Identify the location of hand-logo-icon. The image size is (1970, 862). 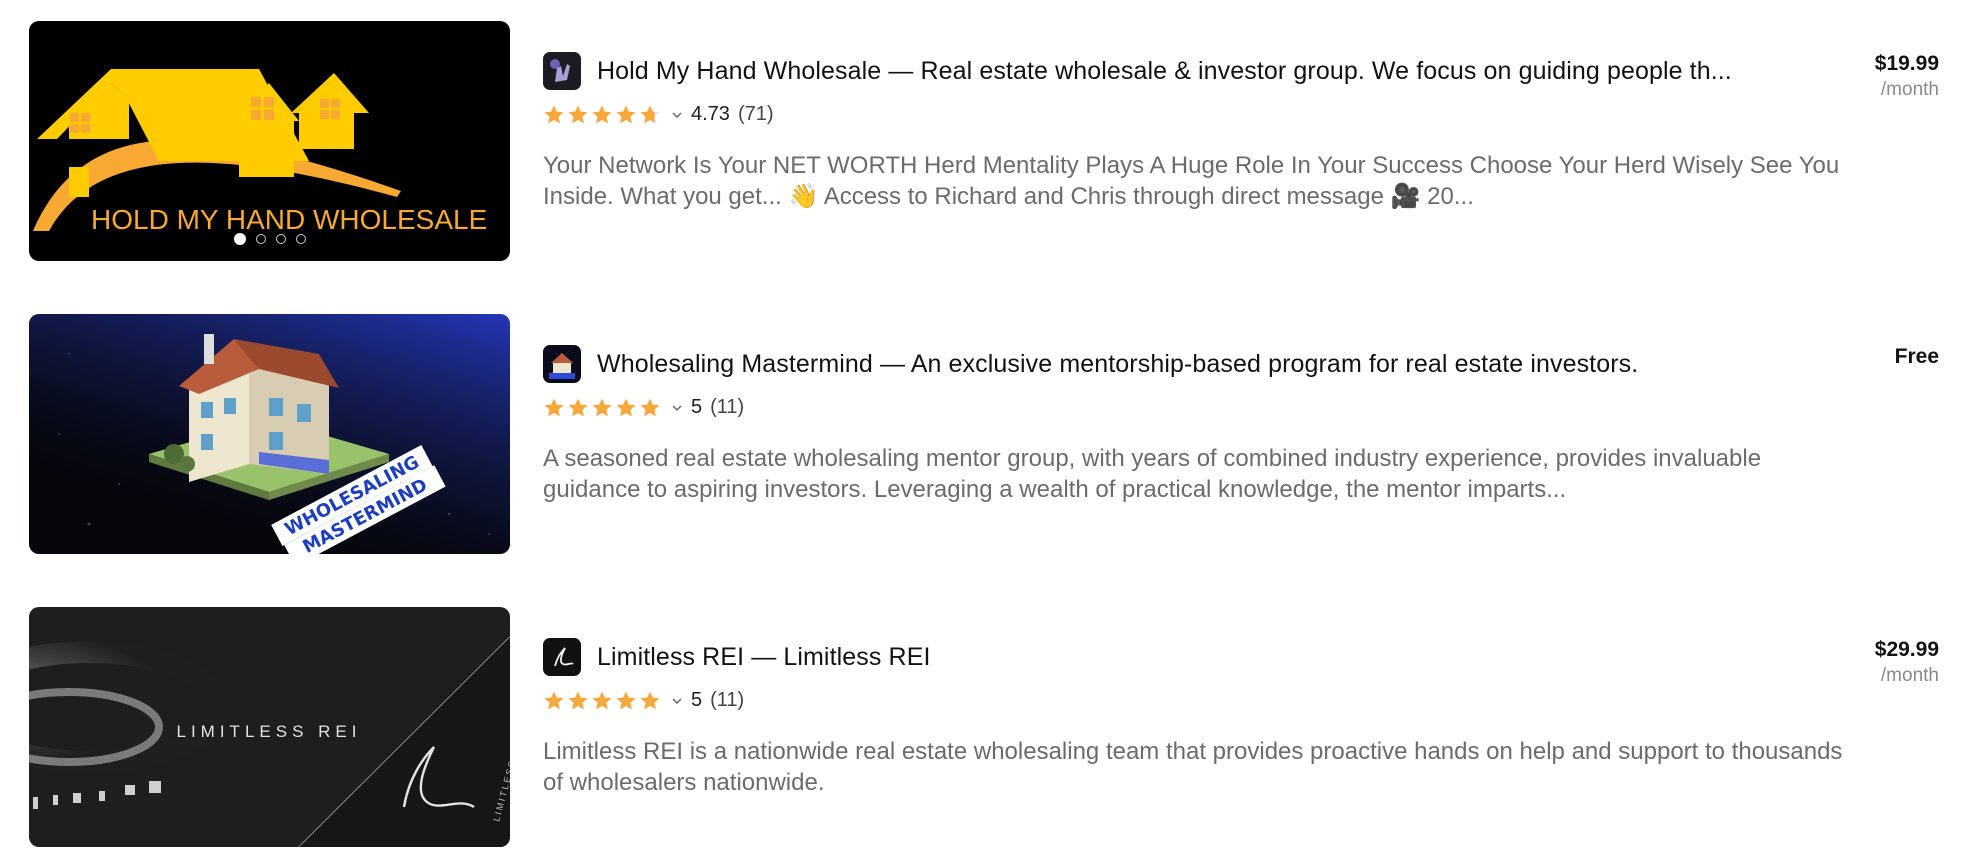
(562, 71).